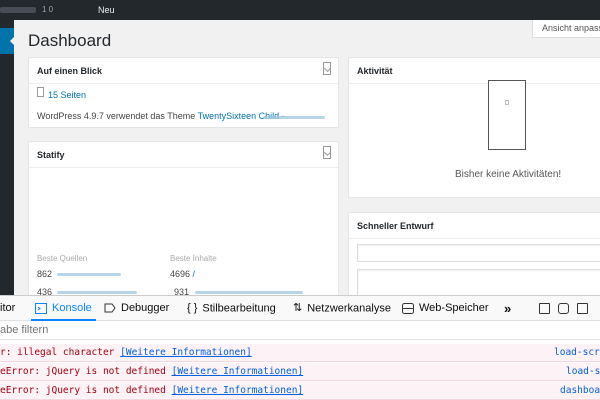  Describe the element at coordinates (507, 102) in the screenshot. I see `broken-image-icon` at that location.